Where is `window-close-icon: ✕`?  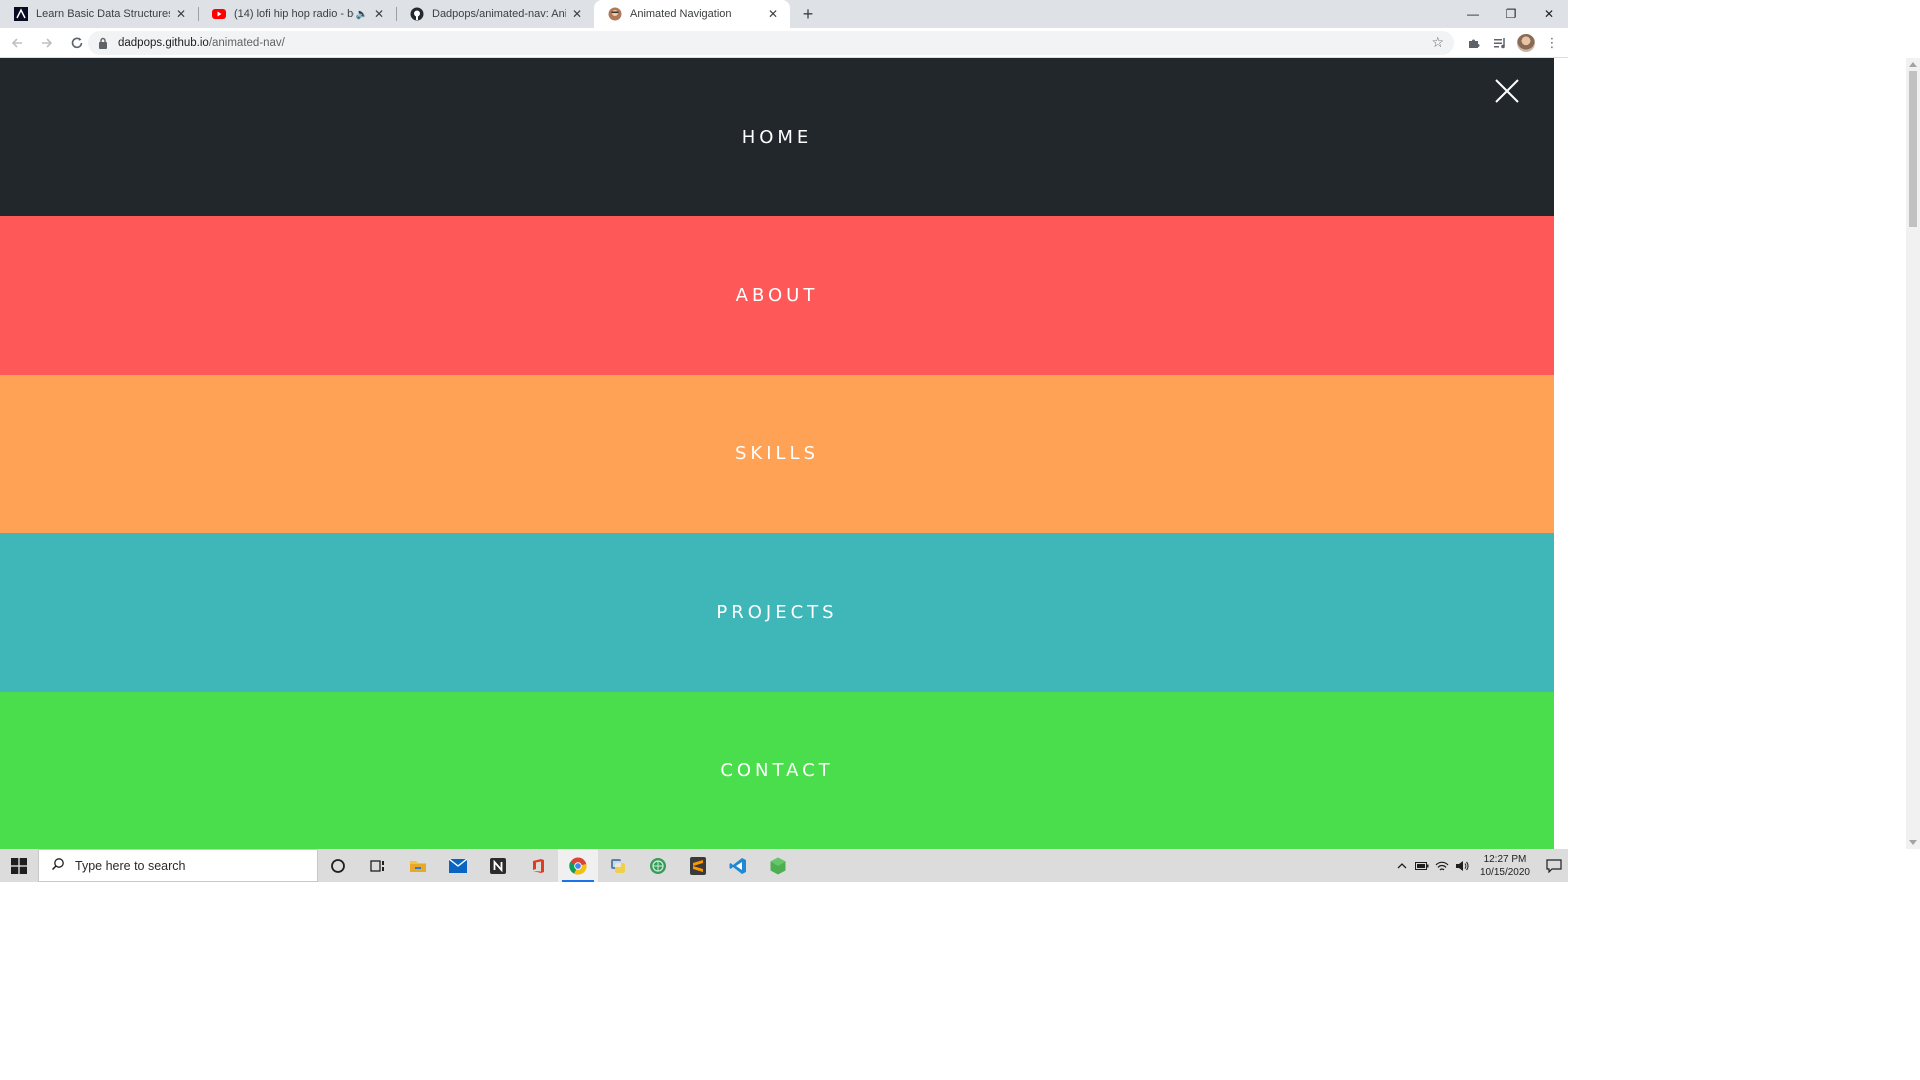 window-close-icon: ✕ is located at coordinates (1549, 14).